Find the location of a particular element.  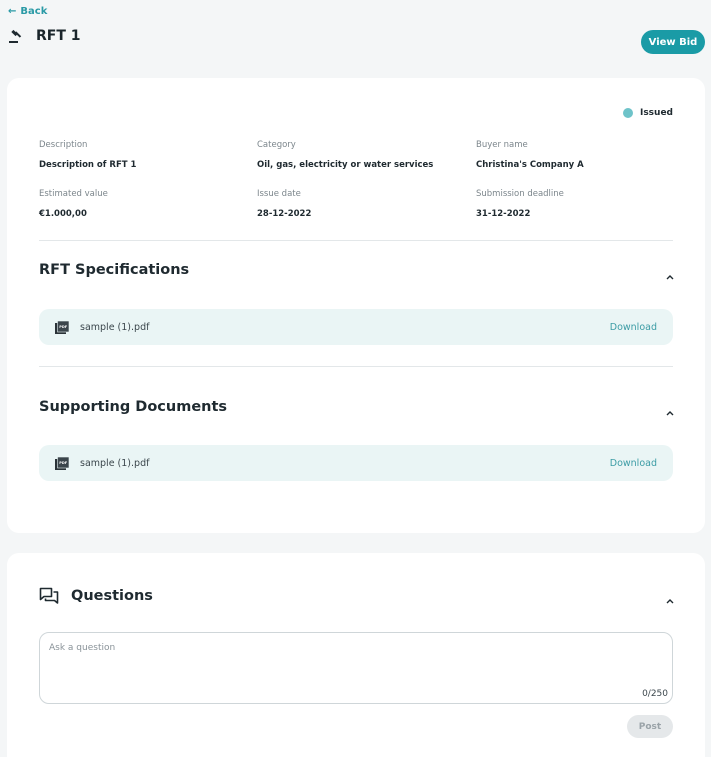

back-label: Back is located at coordinates (34, 11).